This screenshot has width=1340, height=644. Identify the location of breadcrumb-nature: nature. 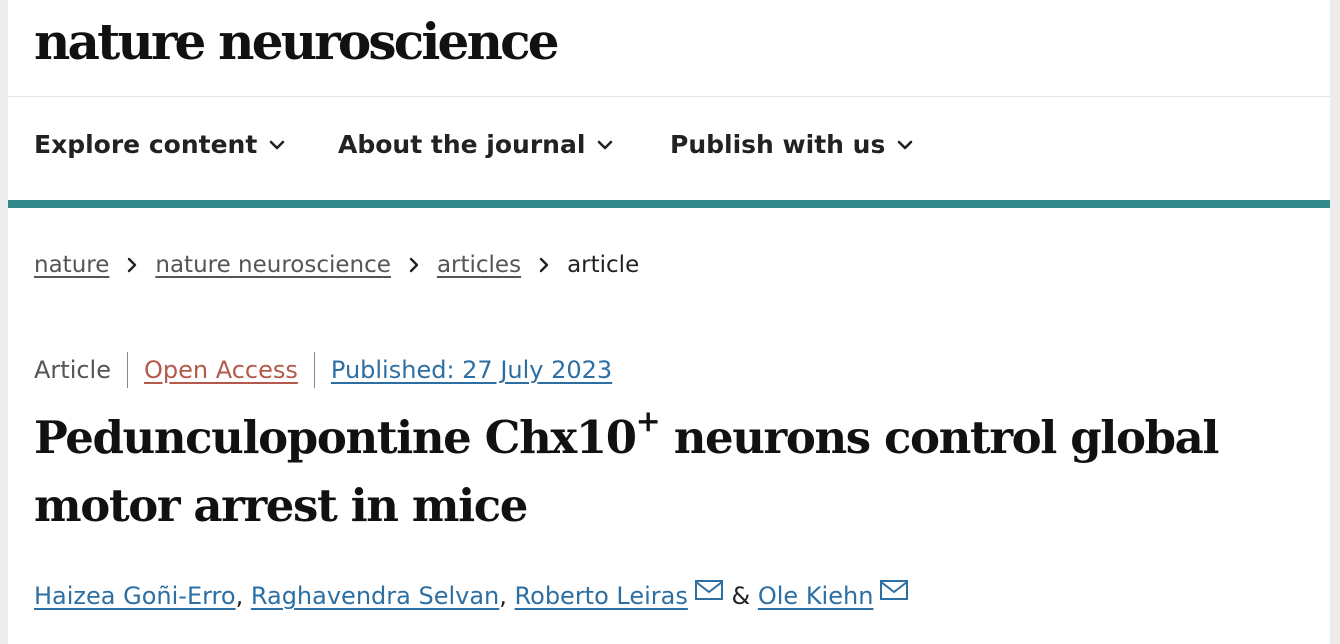
(71, 265).